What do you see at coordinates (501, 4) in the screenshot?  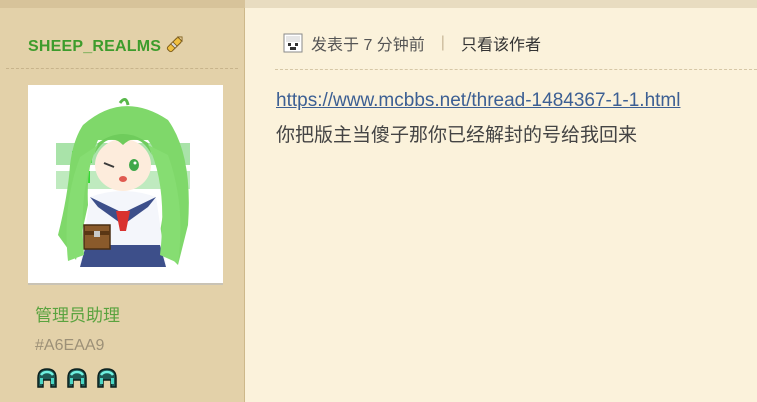 I see `top-band-post` at bounding box center [501, 4].